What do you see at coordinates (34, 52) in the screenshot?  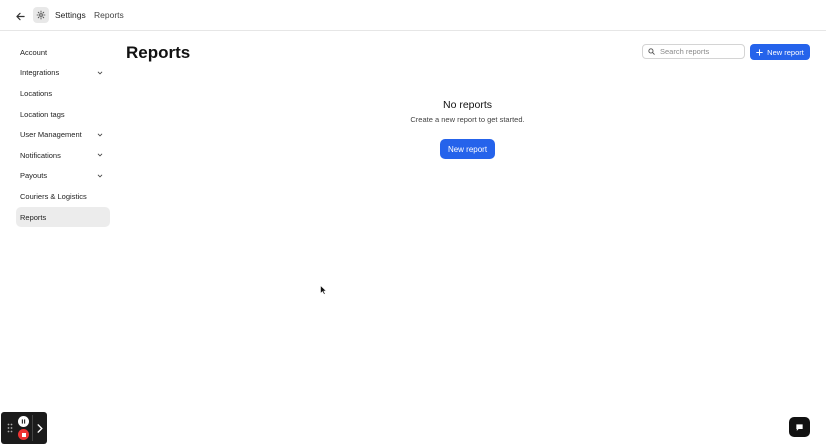 I see `sidebar-item-label: Account` at bounding box center [34, 52].